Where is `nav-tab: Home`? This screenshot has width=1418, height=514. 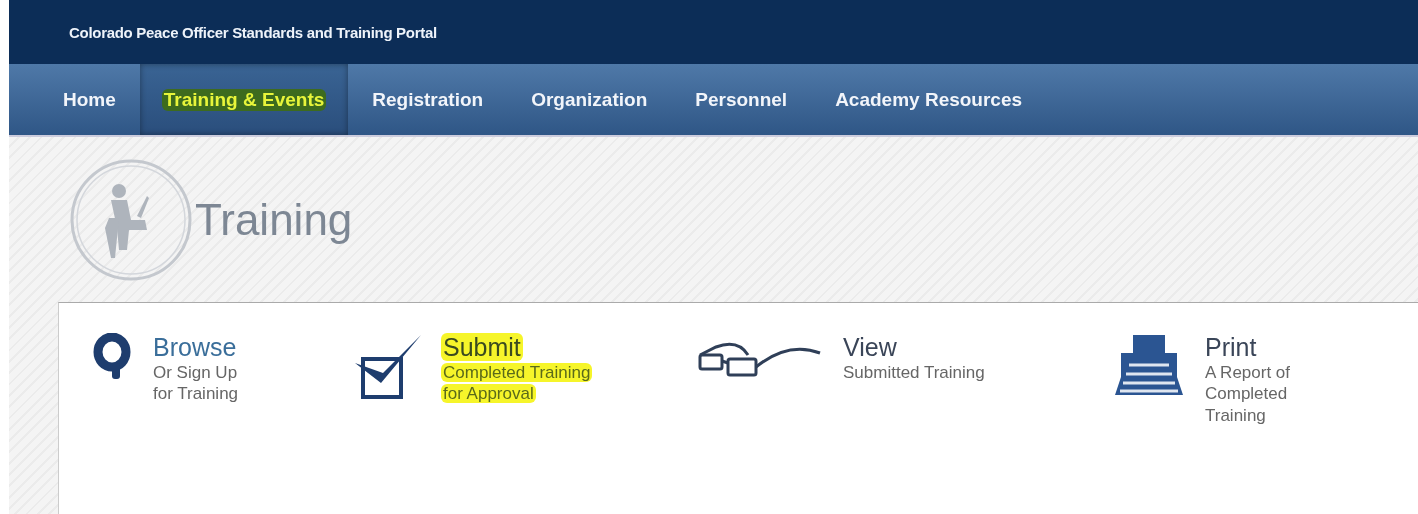 nav-tab: Home is located at coordinates (89, 99).